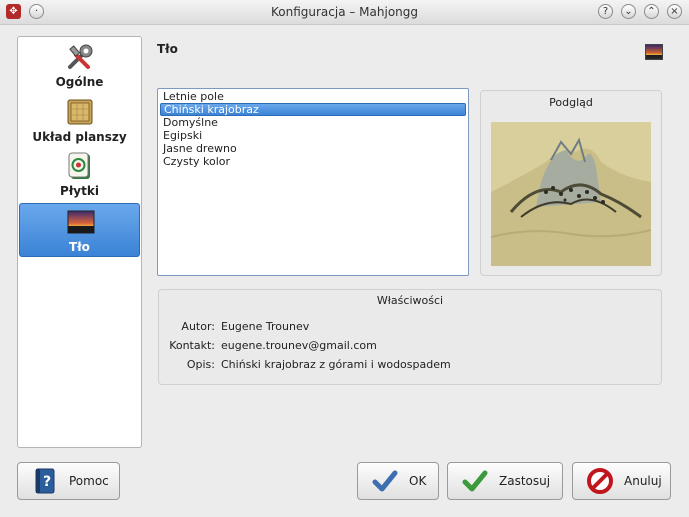 Image resolution: width=689 pixels, height=517 pixels. I want to click on preview-image, so click(571, 194).